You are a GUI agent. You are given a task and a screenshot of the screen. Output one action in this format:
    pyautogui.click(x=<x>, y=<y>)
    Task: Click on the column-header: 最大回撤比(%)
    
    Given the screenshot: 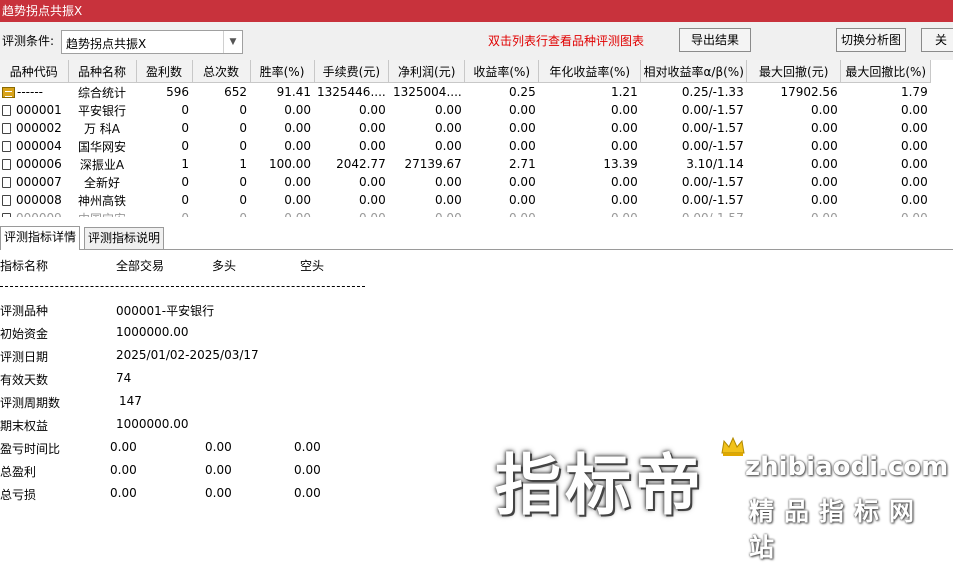 What is the action you would take?
    pyautogui.click(x=886, y=71)
    